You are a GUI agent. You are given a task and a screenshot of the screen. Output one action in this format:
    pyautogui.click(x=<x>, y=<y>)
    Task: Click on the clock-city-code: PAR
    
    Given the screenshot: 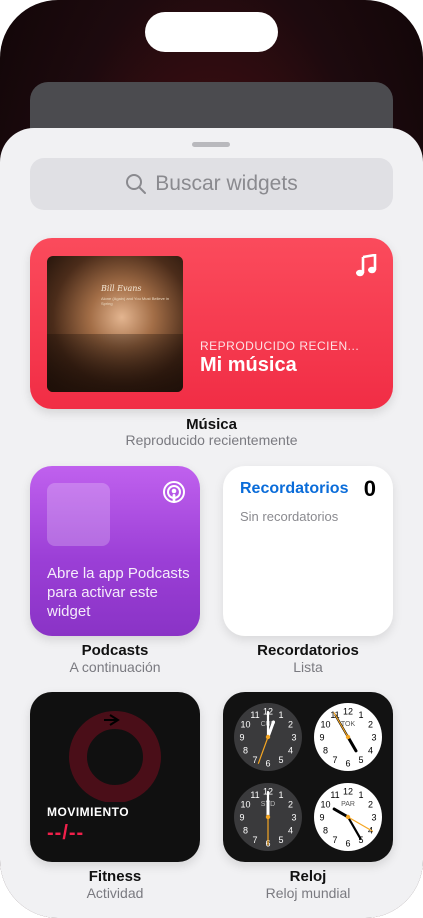 What is the action you would take?
    pyautogui.click(x=348, y=804)
    